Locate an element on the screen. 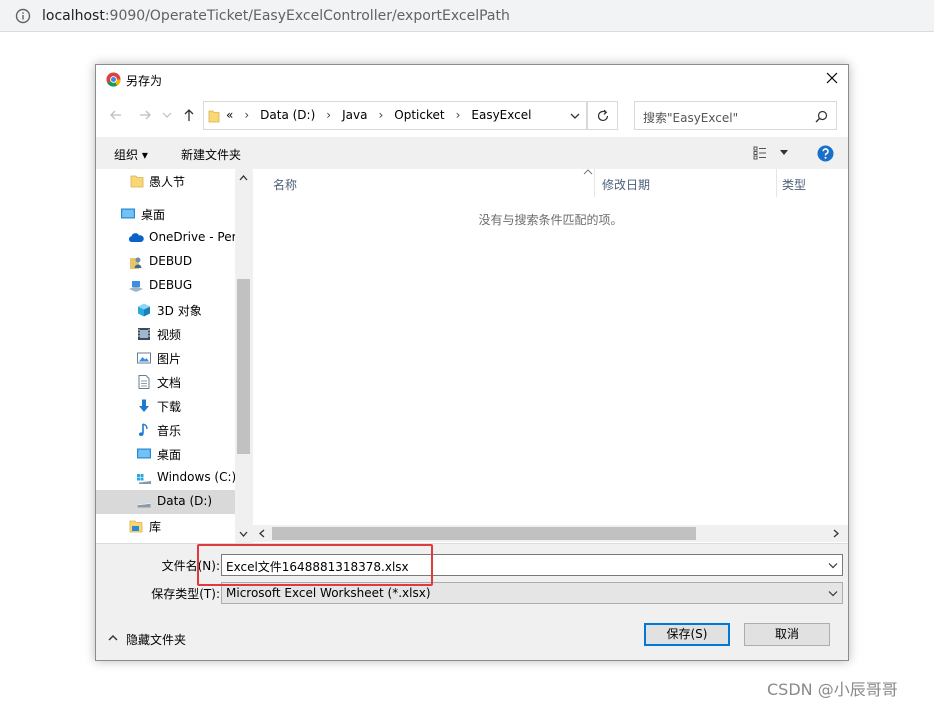 This screenshot has height=705, width=934. column-header-label: 名称 is located at coordinates (285, 185).